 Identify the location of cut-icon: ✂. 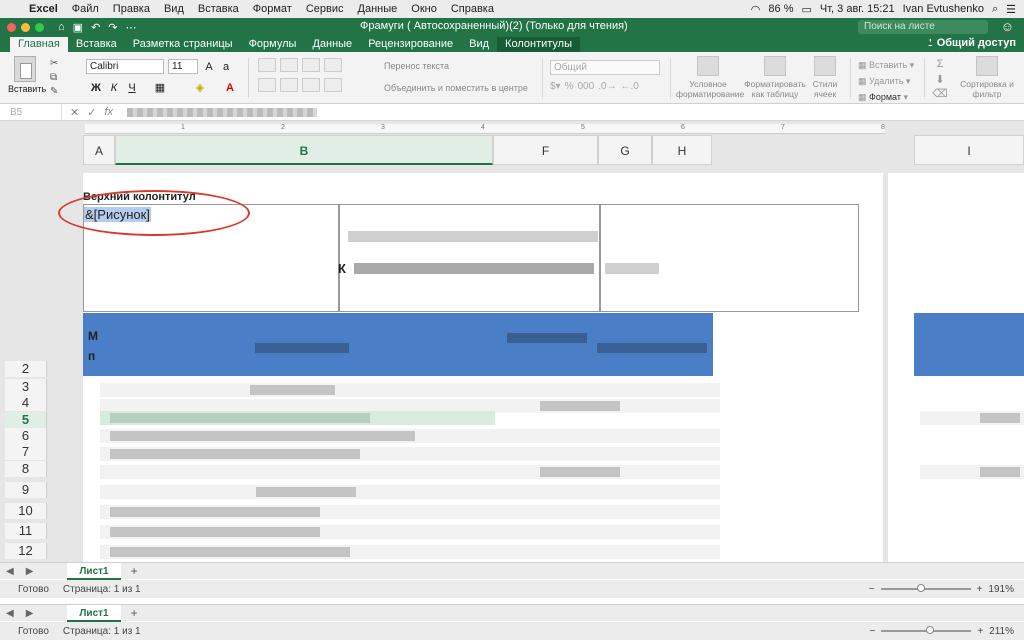
(54, 63).